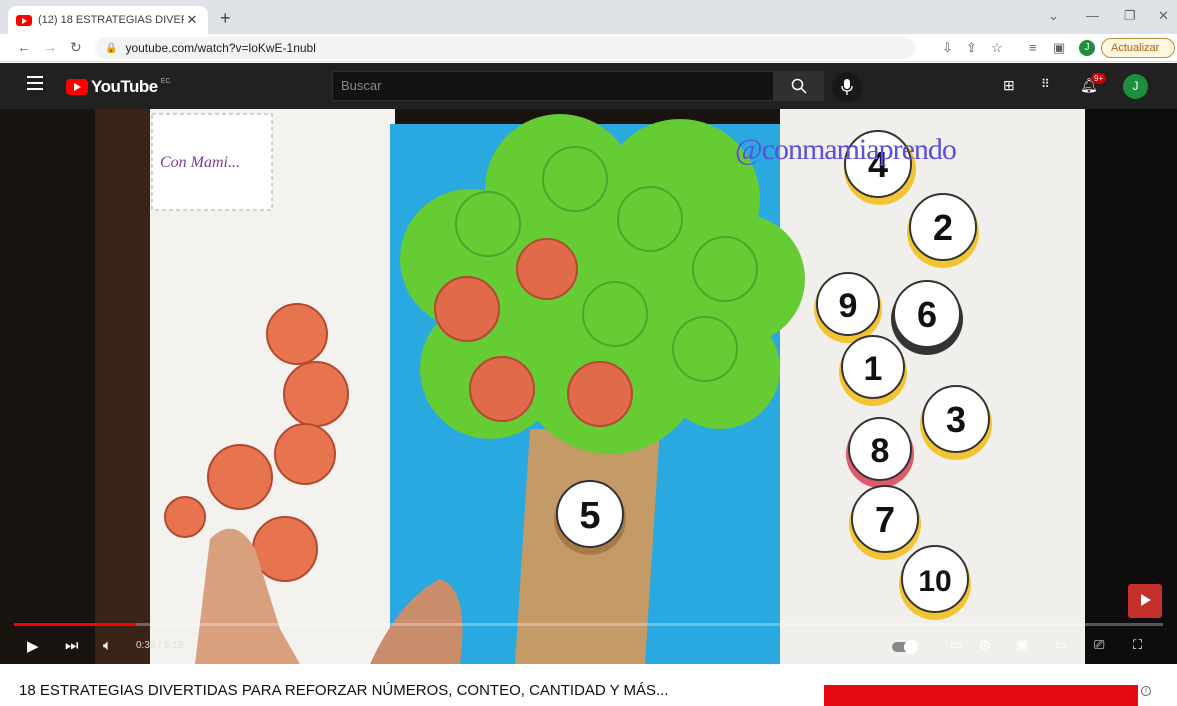  I want to click on banner-ad, so click(981, 695).